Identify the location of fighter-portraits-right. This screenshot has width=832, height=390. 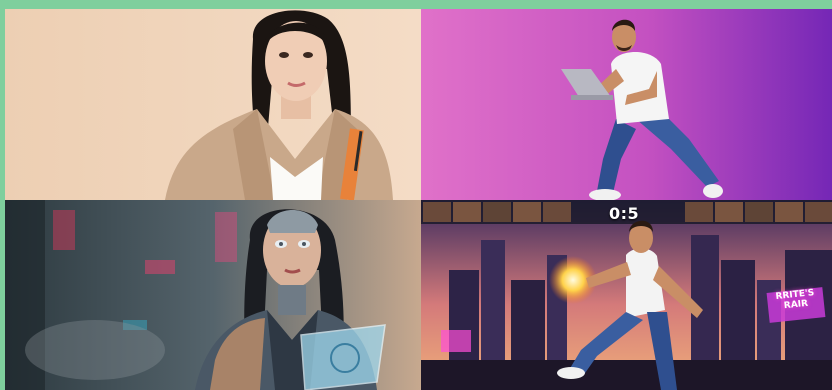
(758, 212).